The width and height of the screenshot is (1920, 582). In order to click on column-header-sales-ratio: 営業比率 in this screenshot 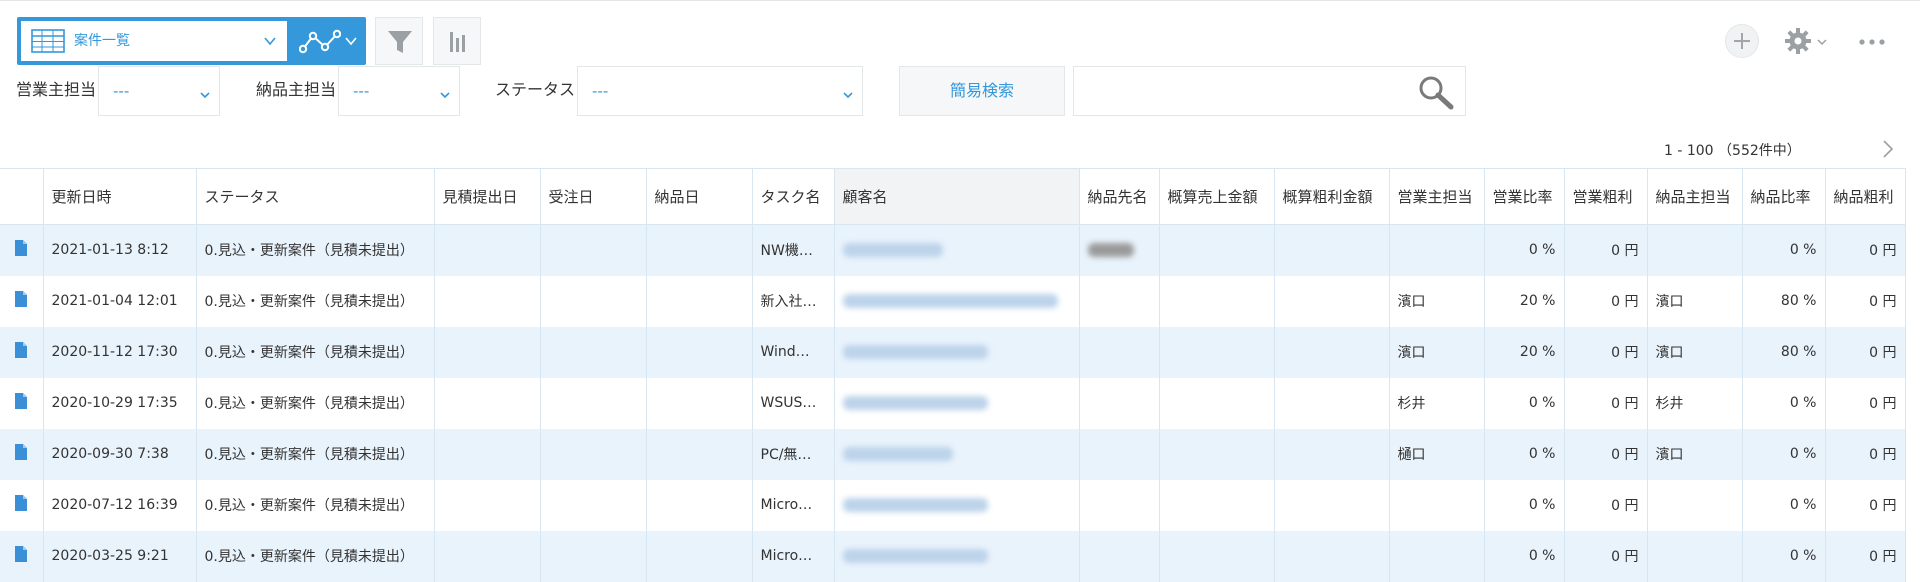, I will do `click(1524, 196)`.